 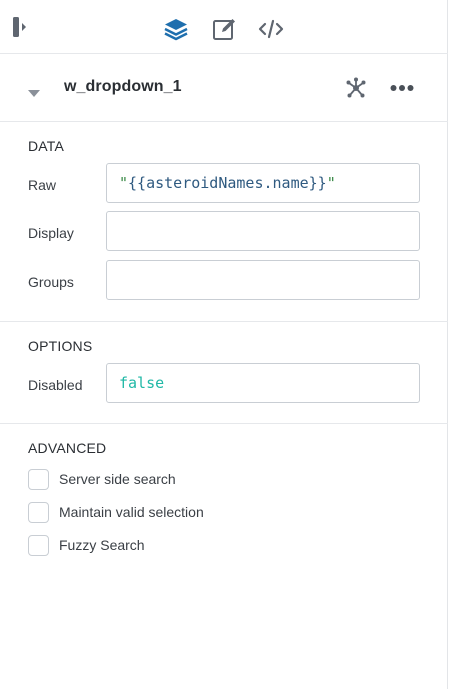 I want to click on display-label: Display, so click(x=51, y=233).